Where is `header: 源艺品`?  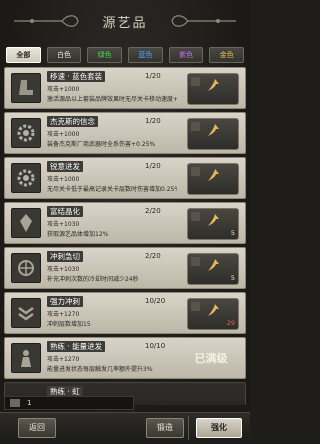
header: 源艺品 is located at coordinates (125, 21).